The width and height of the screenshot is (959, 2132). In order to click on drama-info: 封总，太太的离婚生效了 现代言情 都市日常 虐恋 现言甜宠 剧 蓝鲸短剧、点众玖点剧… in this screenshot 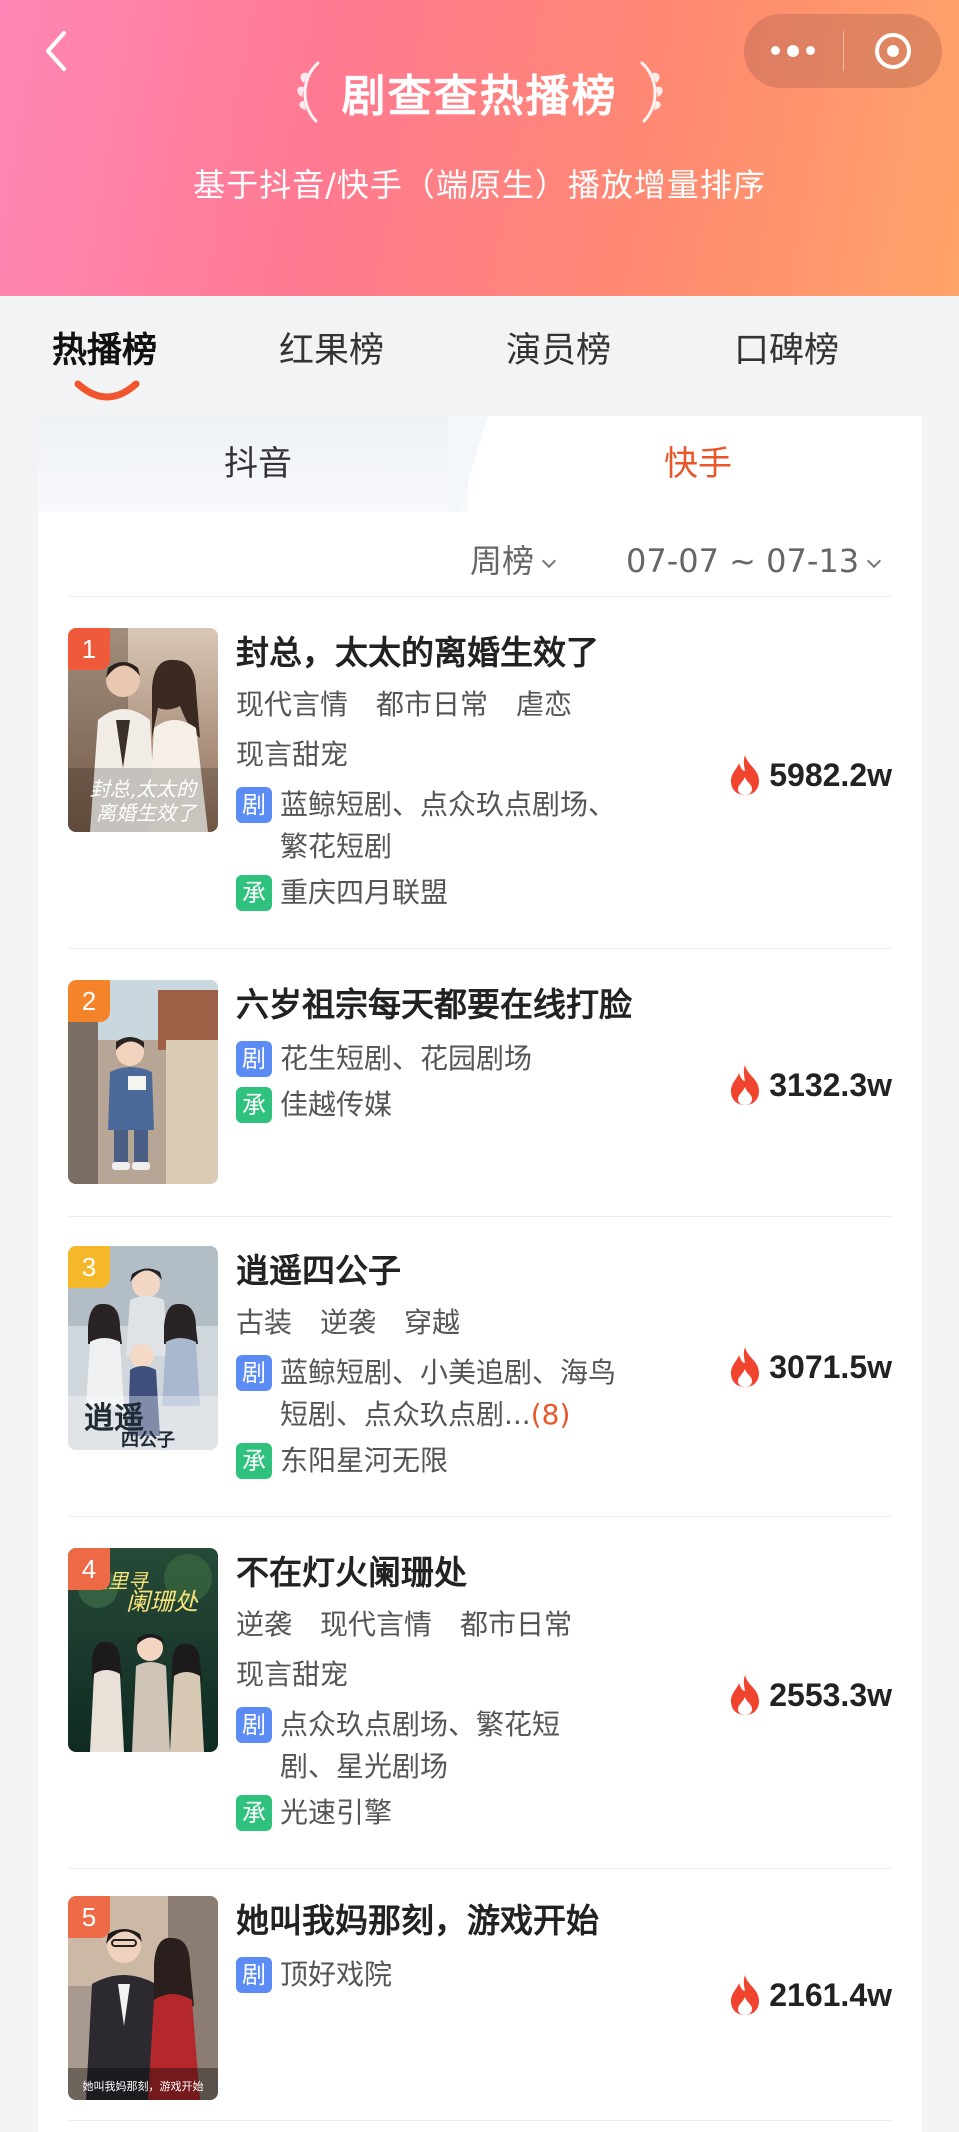, I will do `click(471, 771)`.